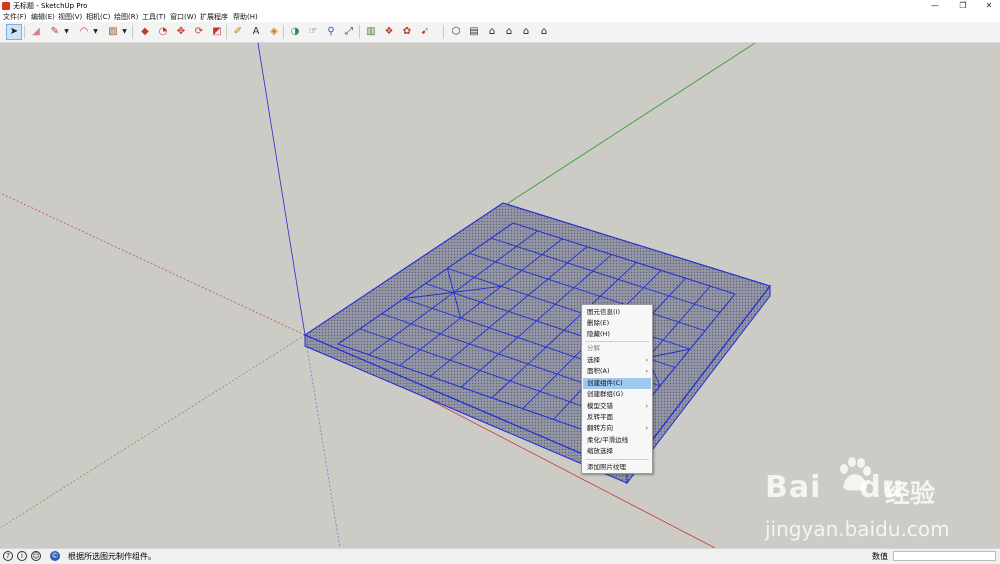 The height and width of the screenshot is (564, 1000). Describe the element at coordinates (55, 556) in the screenshot. I see `credits-icon: ©` at that location.